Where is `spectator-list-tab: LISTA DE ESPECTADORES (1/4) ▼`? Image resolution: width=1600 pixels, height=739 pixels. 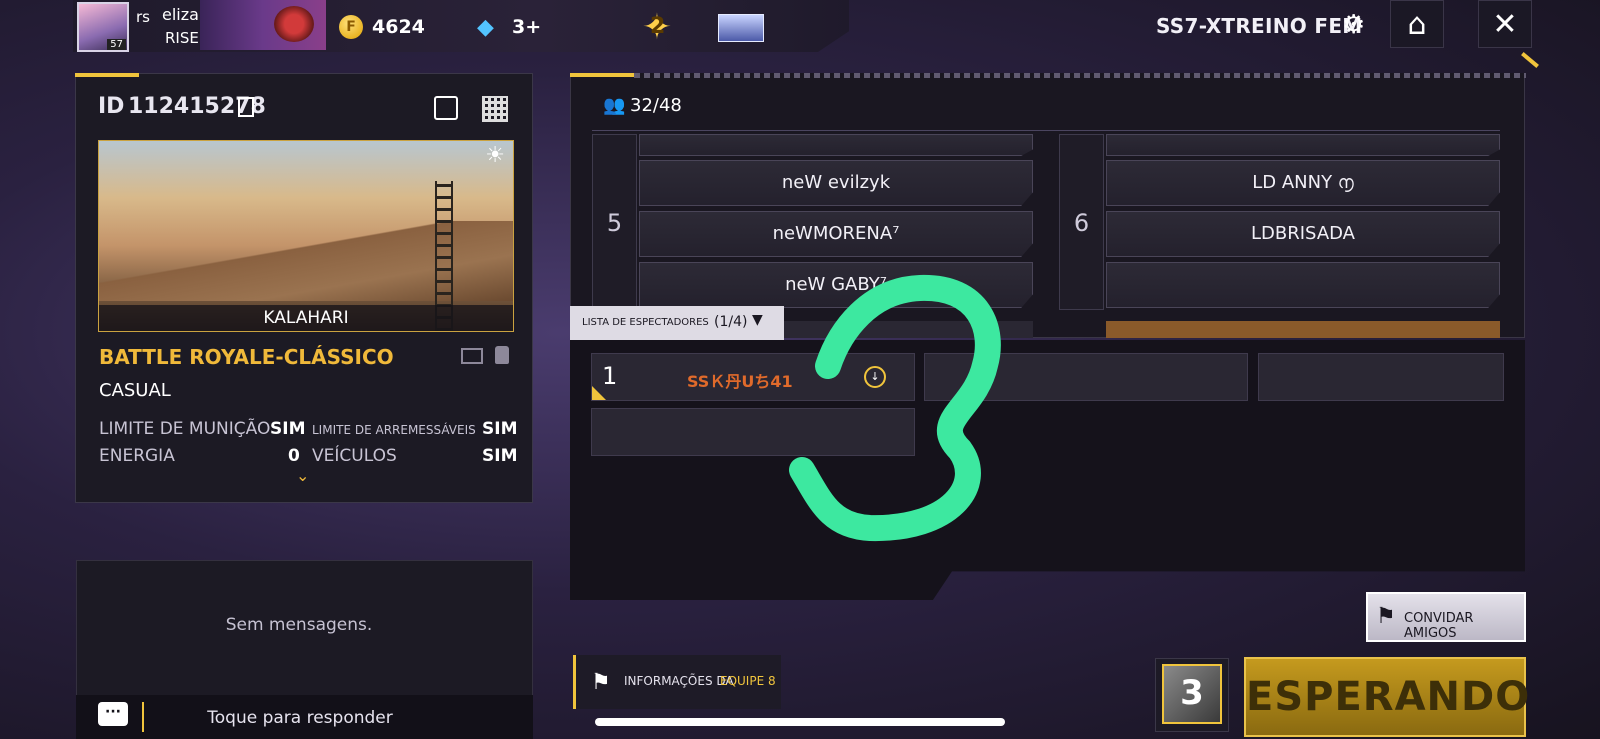
spectator-list-tab: LISTA DE ESPECTADORES (1/4) ▼ is located at coordinates (677, 323).